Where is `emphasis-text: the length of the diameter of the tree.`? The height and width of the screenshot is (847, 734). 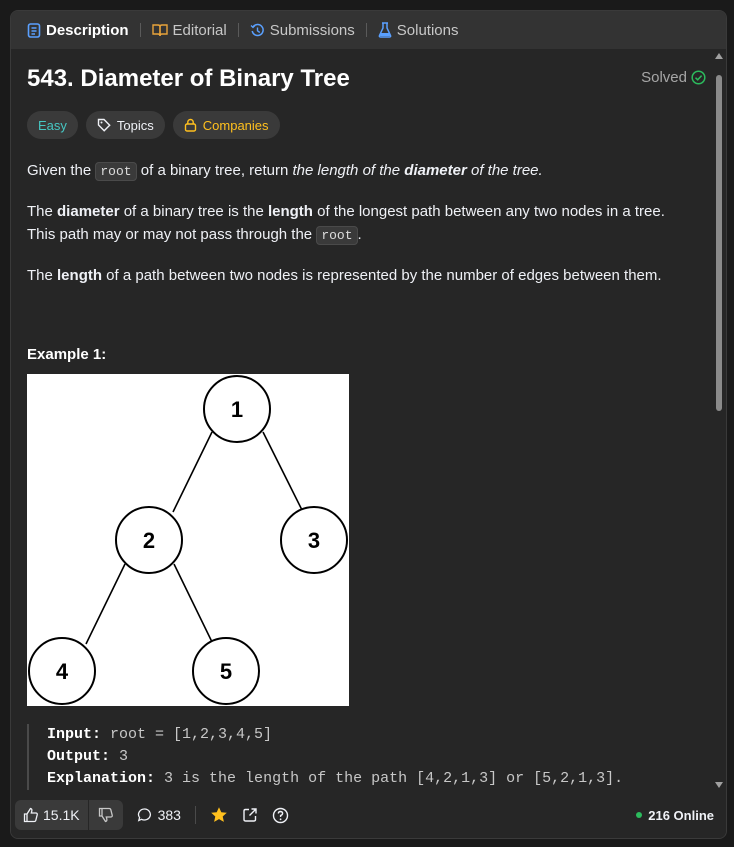 emphasis-text: the length of the diameter of the tree. is located at coordinates (418, 170).